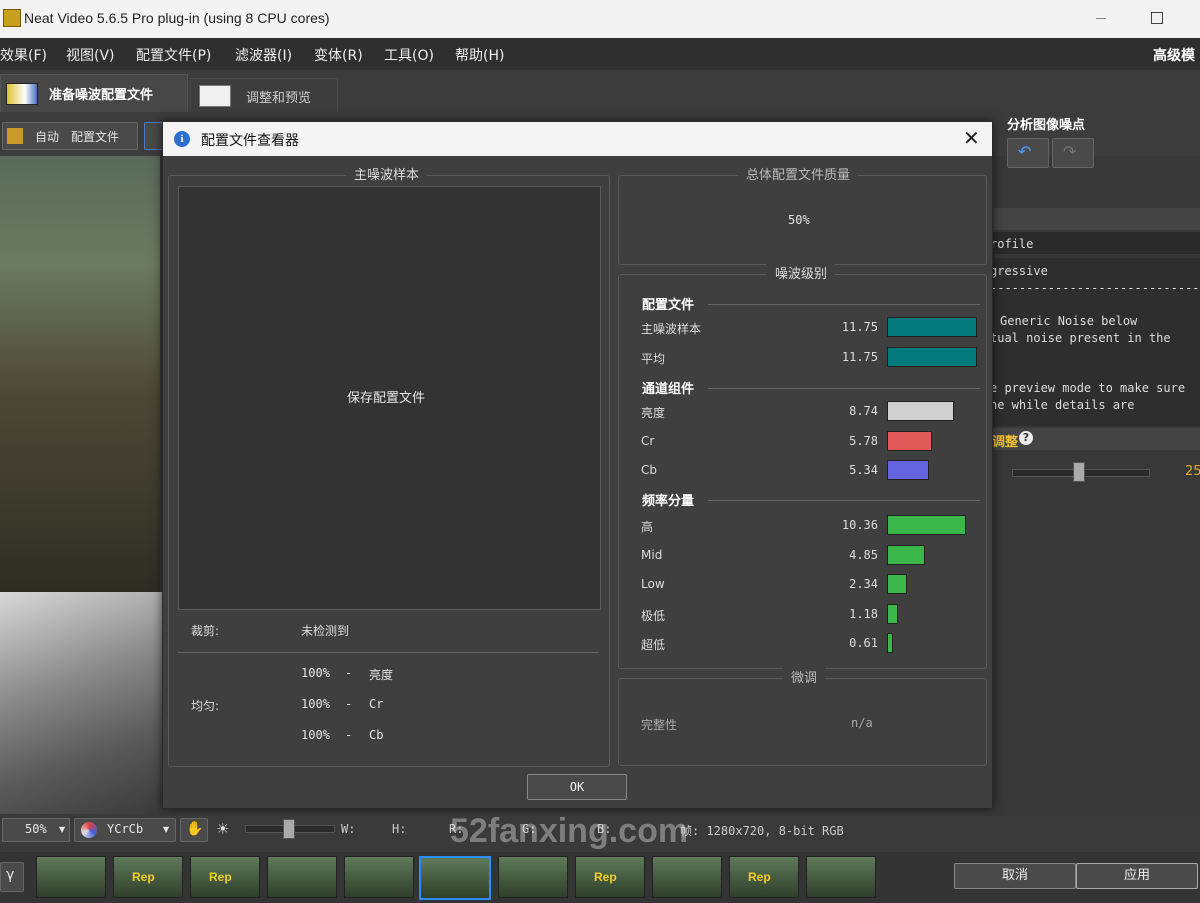  Describe the element at coordinates (223, 829) in the screenshot. I see `brightness-icon: ☀` at that location.